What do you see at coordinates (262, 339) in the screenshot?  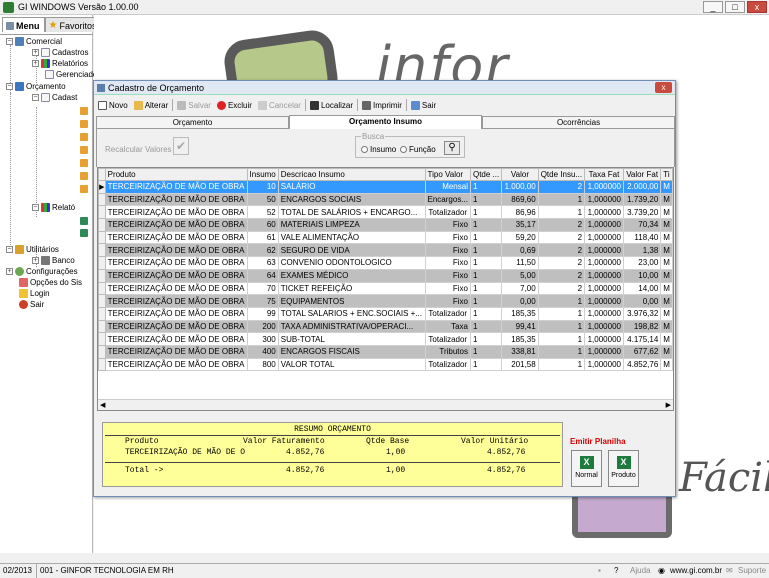 I see `table-cell: 300` at bounding box center [262, 339].